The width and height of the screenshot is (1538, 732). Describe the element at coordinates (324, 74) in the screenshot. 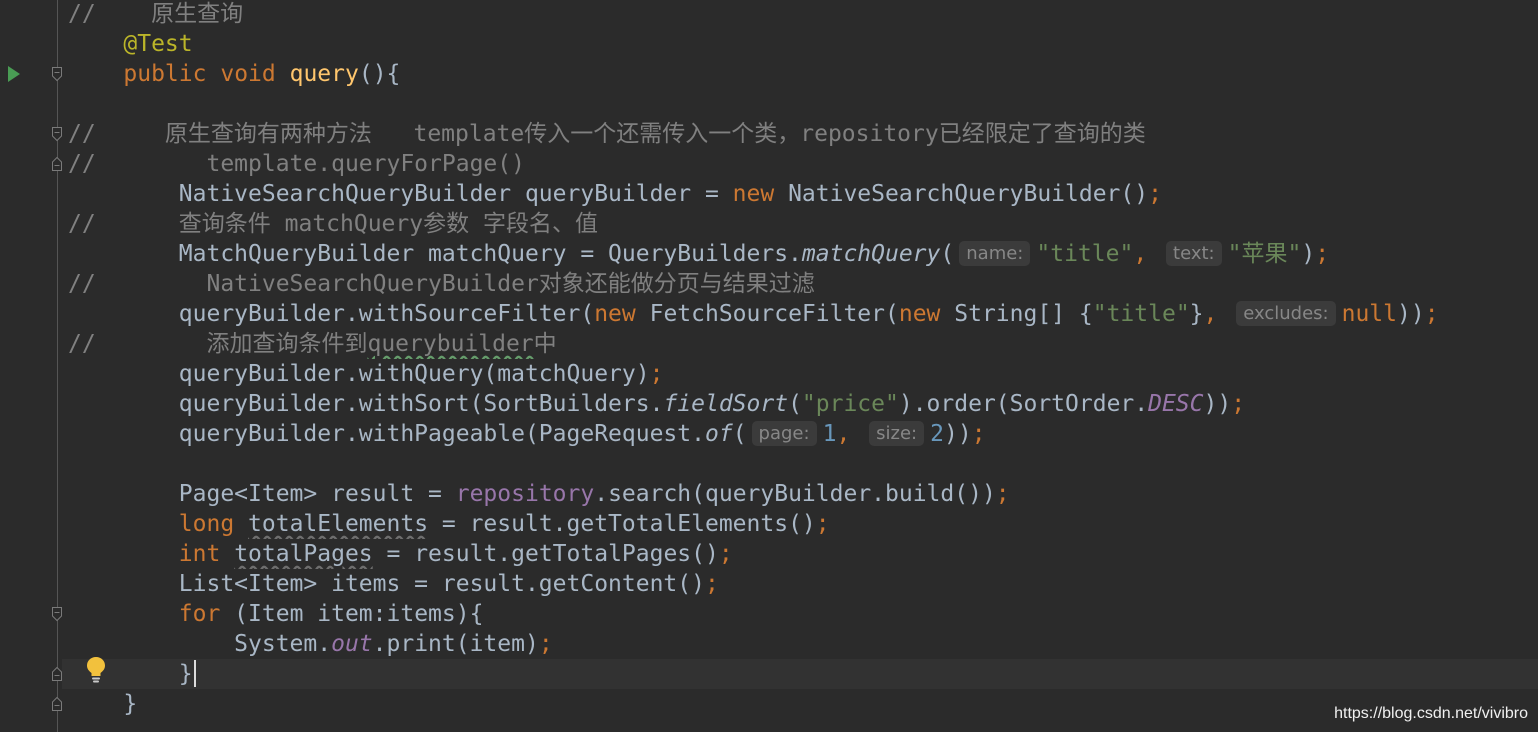

I see `code-token: query` at that location.